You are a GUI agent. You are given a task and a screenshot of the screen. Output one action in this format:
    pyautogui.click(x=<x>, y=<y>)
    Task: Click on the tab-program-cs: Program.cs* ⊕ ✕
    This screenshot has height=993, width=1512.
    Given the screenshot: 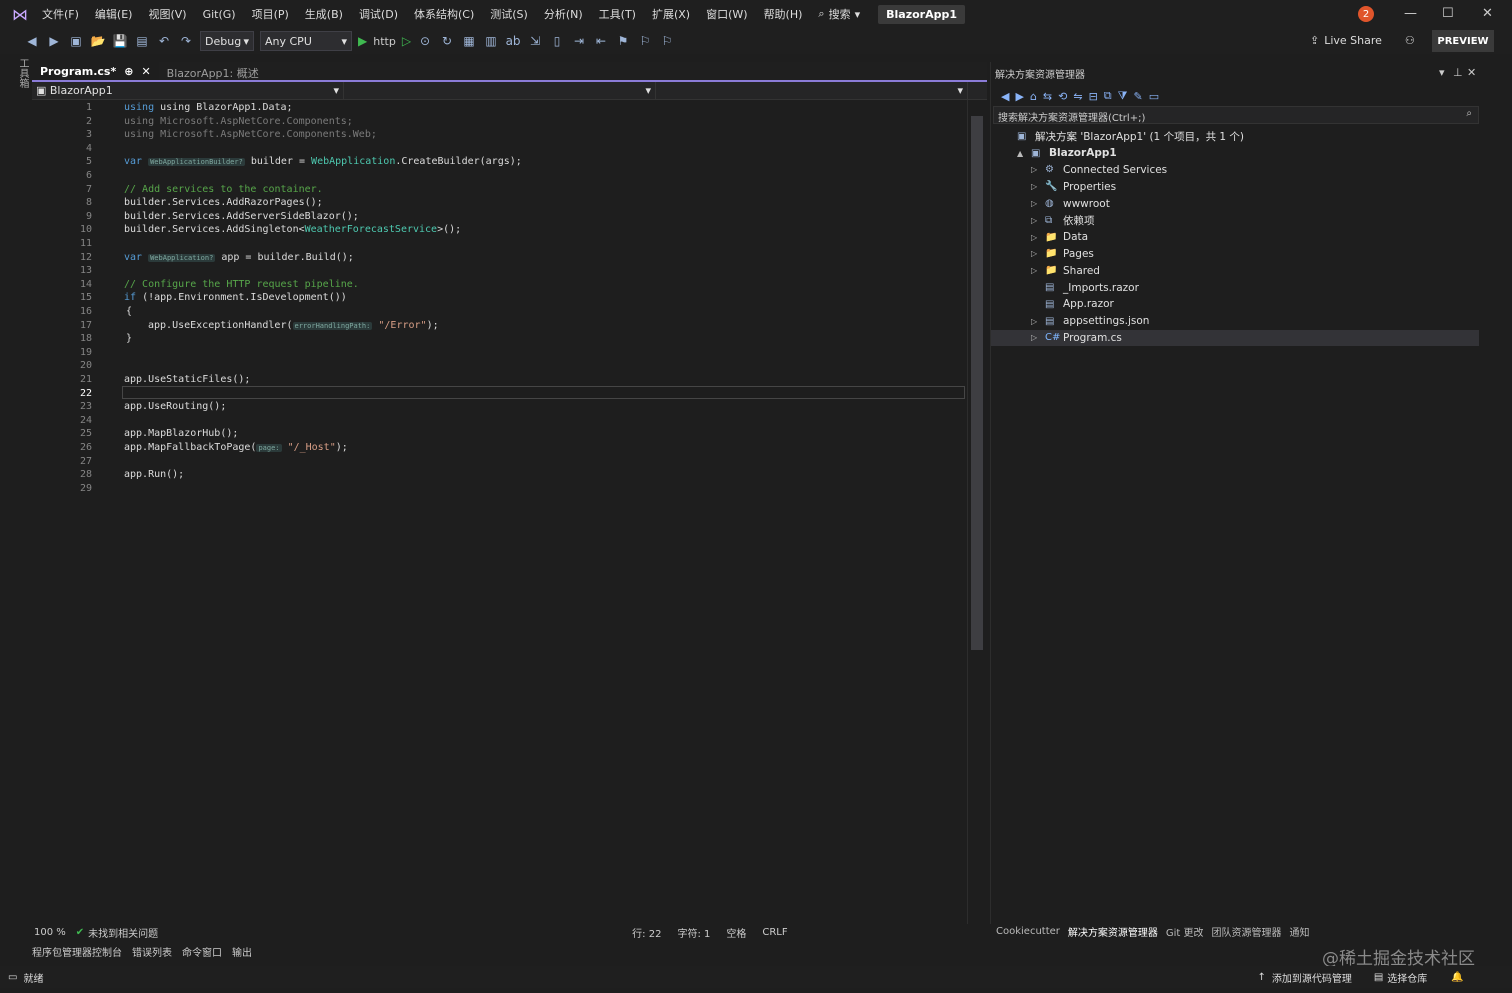 What is the action you would take?
    pyautogui.click(x=95, y=71)
    